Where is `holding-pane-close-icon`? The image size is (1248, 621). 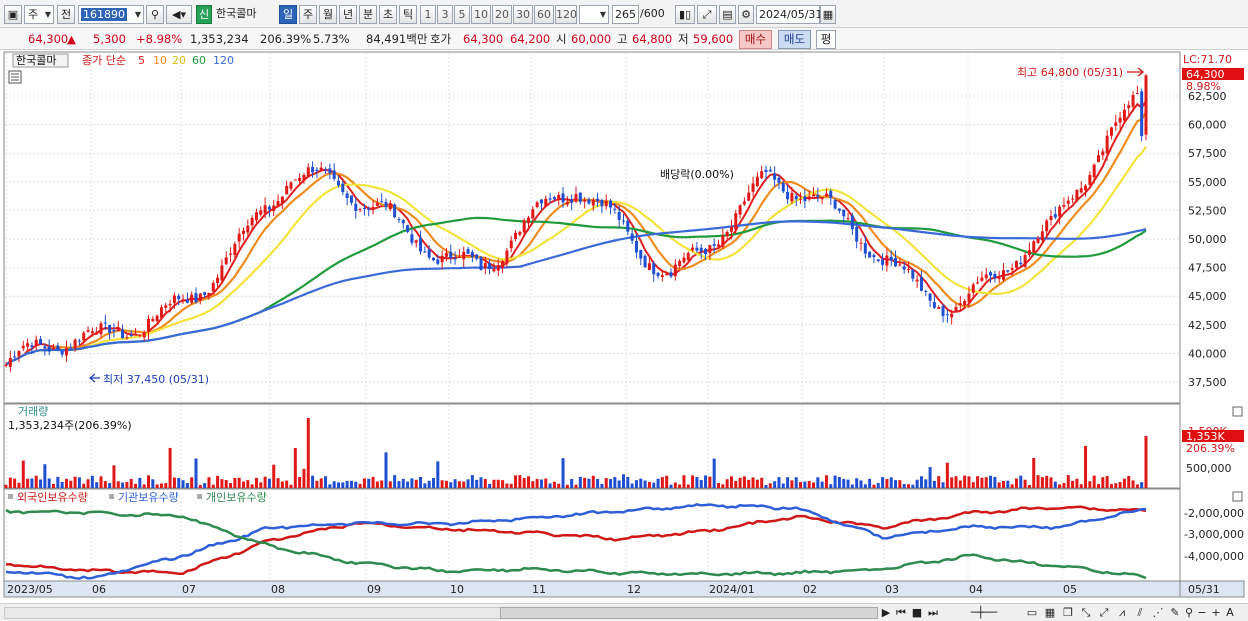 holding-pane-close-icon is located at coordinates (1237, 496).